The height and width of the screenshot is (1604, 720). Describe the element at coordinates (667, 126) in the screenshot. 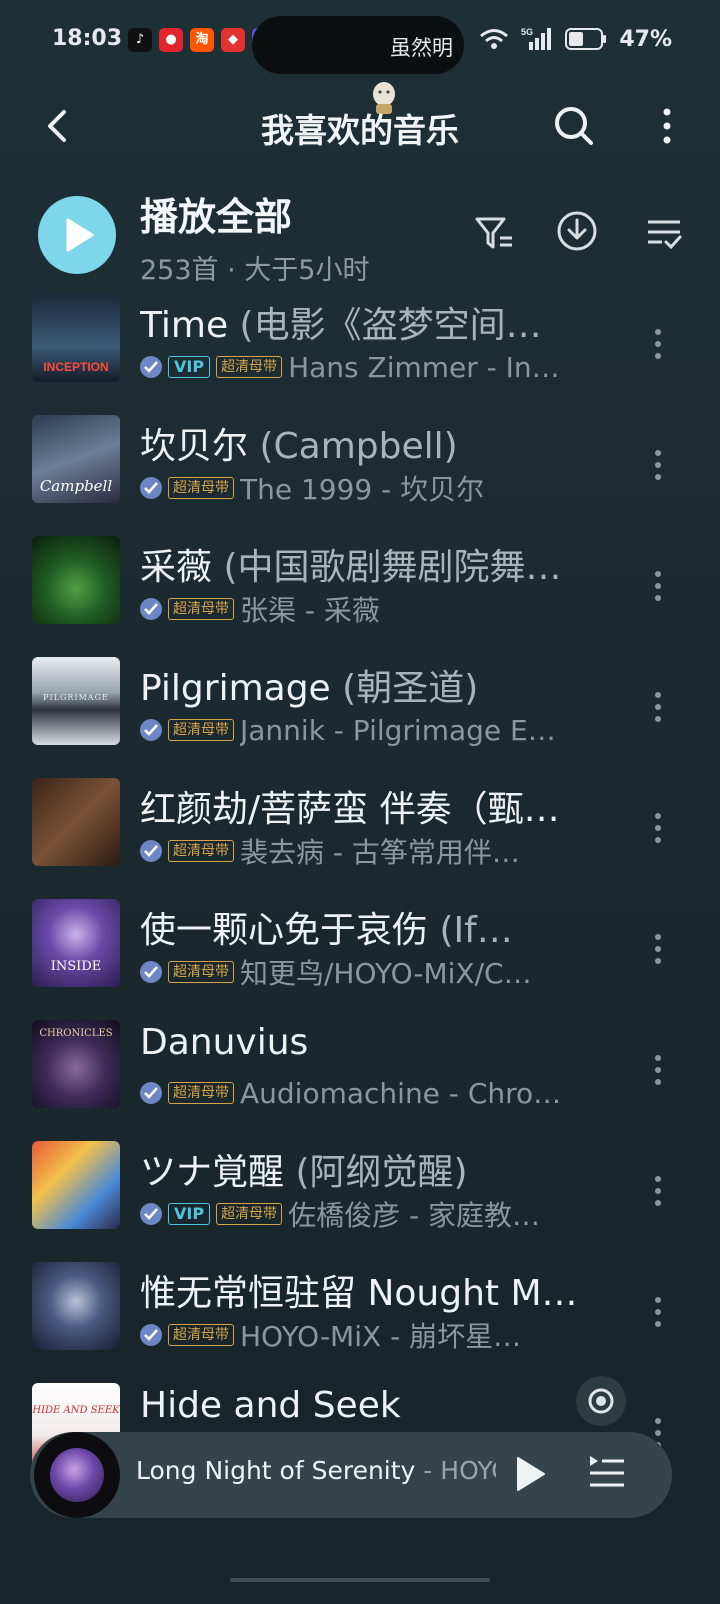

I see `more-options-icon` at that location.